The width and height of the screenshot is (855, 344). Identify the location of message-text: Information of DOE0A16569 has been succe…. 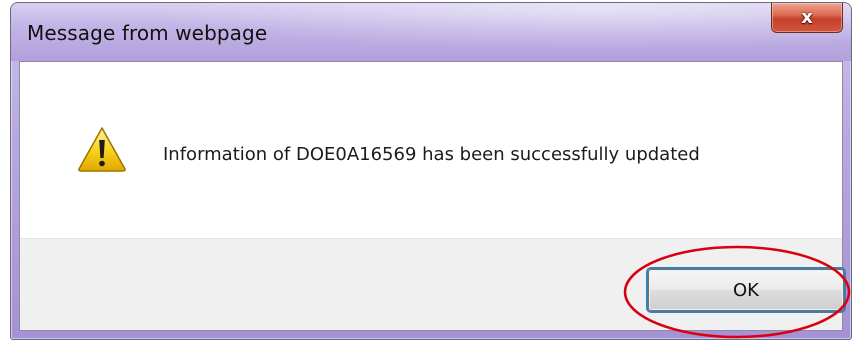
(431, 154).